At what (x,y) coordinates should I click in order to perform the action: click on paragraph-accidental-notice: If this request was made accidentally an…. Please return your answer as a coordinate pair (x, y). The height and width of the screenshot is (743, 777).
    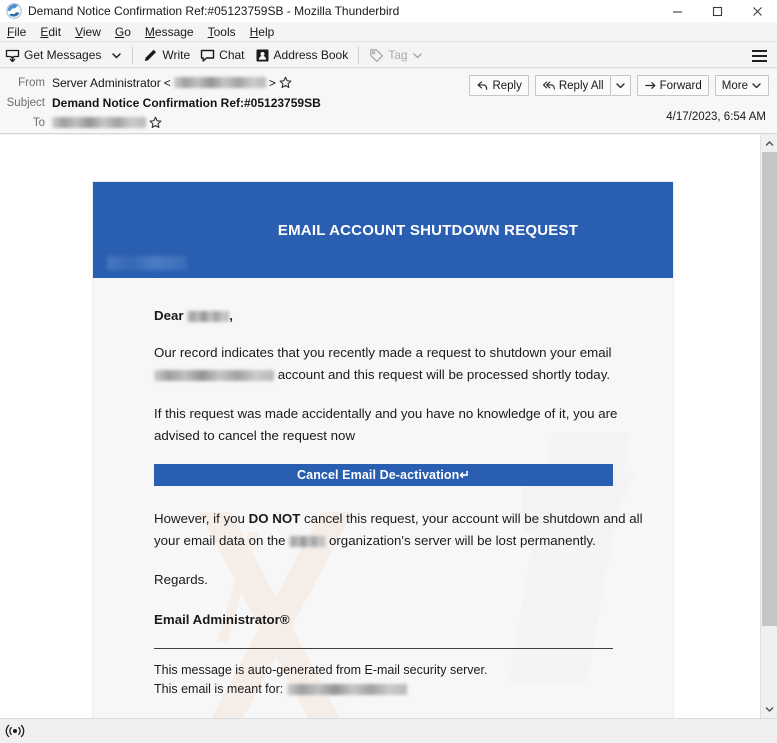
    Looking at the image, I should click on (386, 425).